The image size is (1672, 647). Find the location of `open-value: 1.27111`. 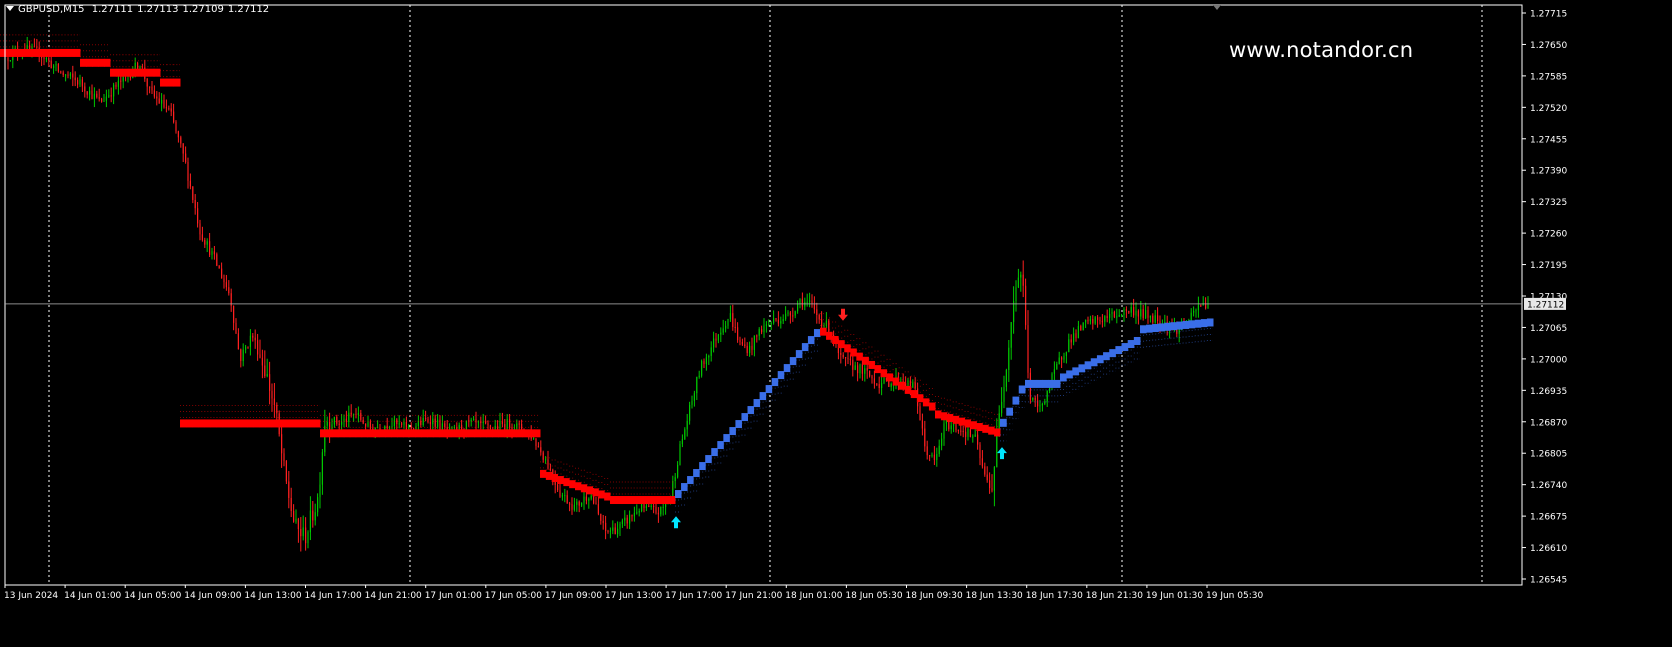

open-value: 1.27111 is located at coordinates (112, 9).